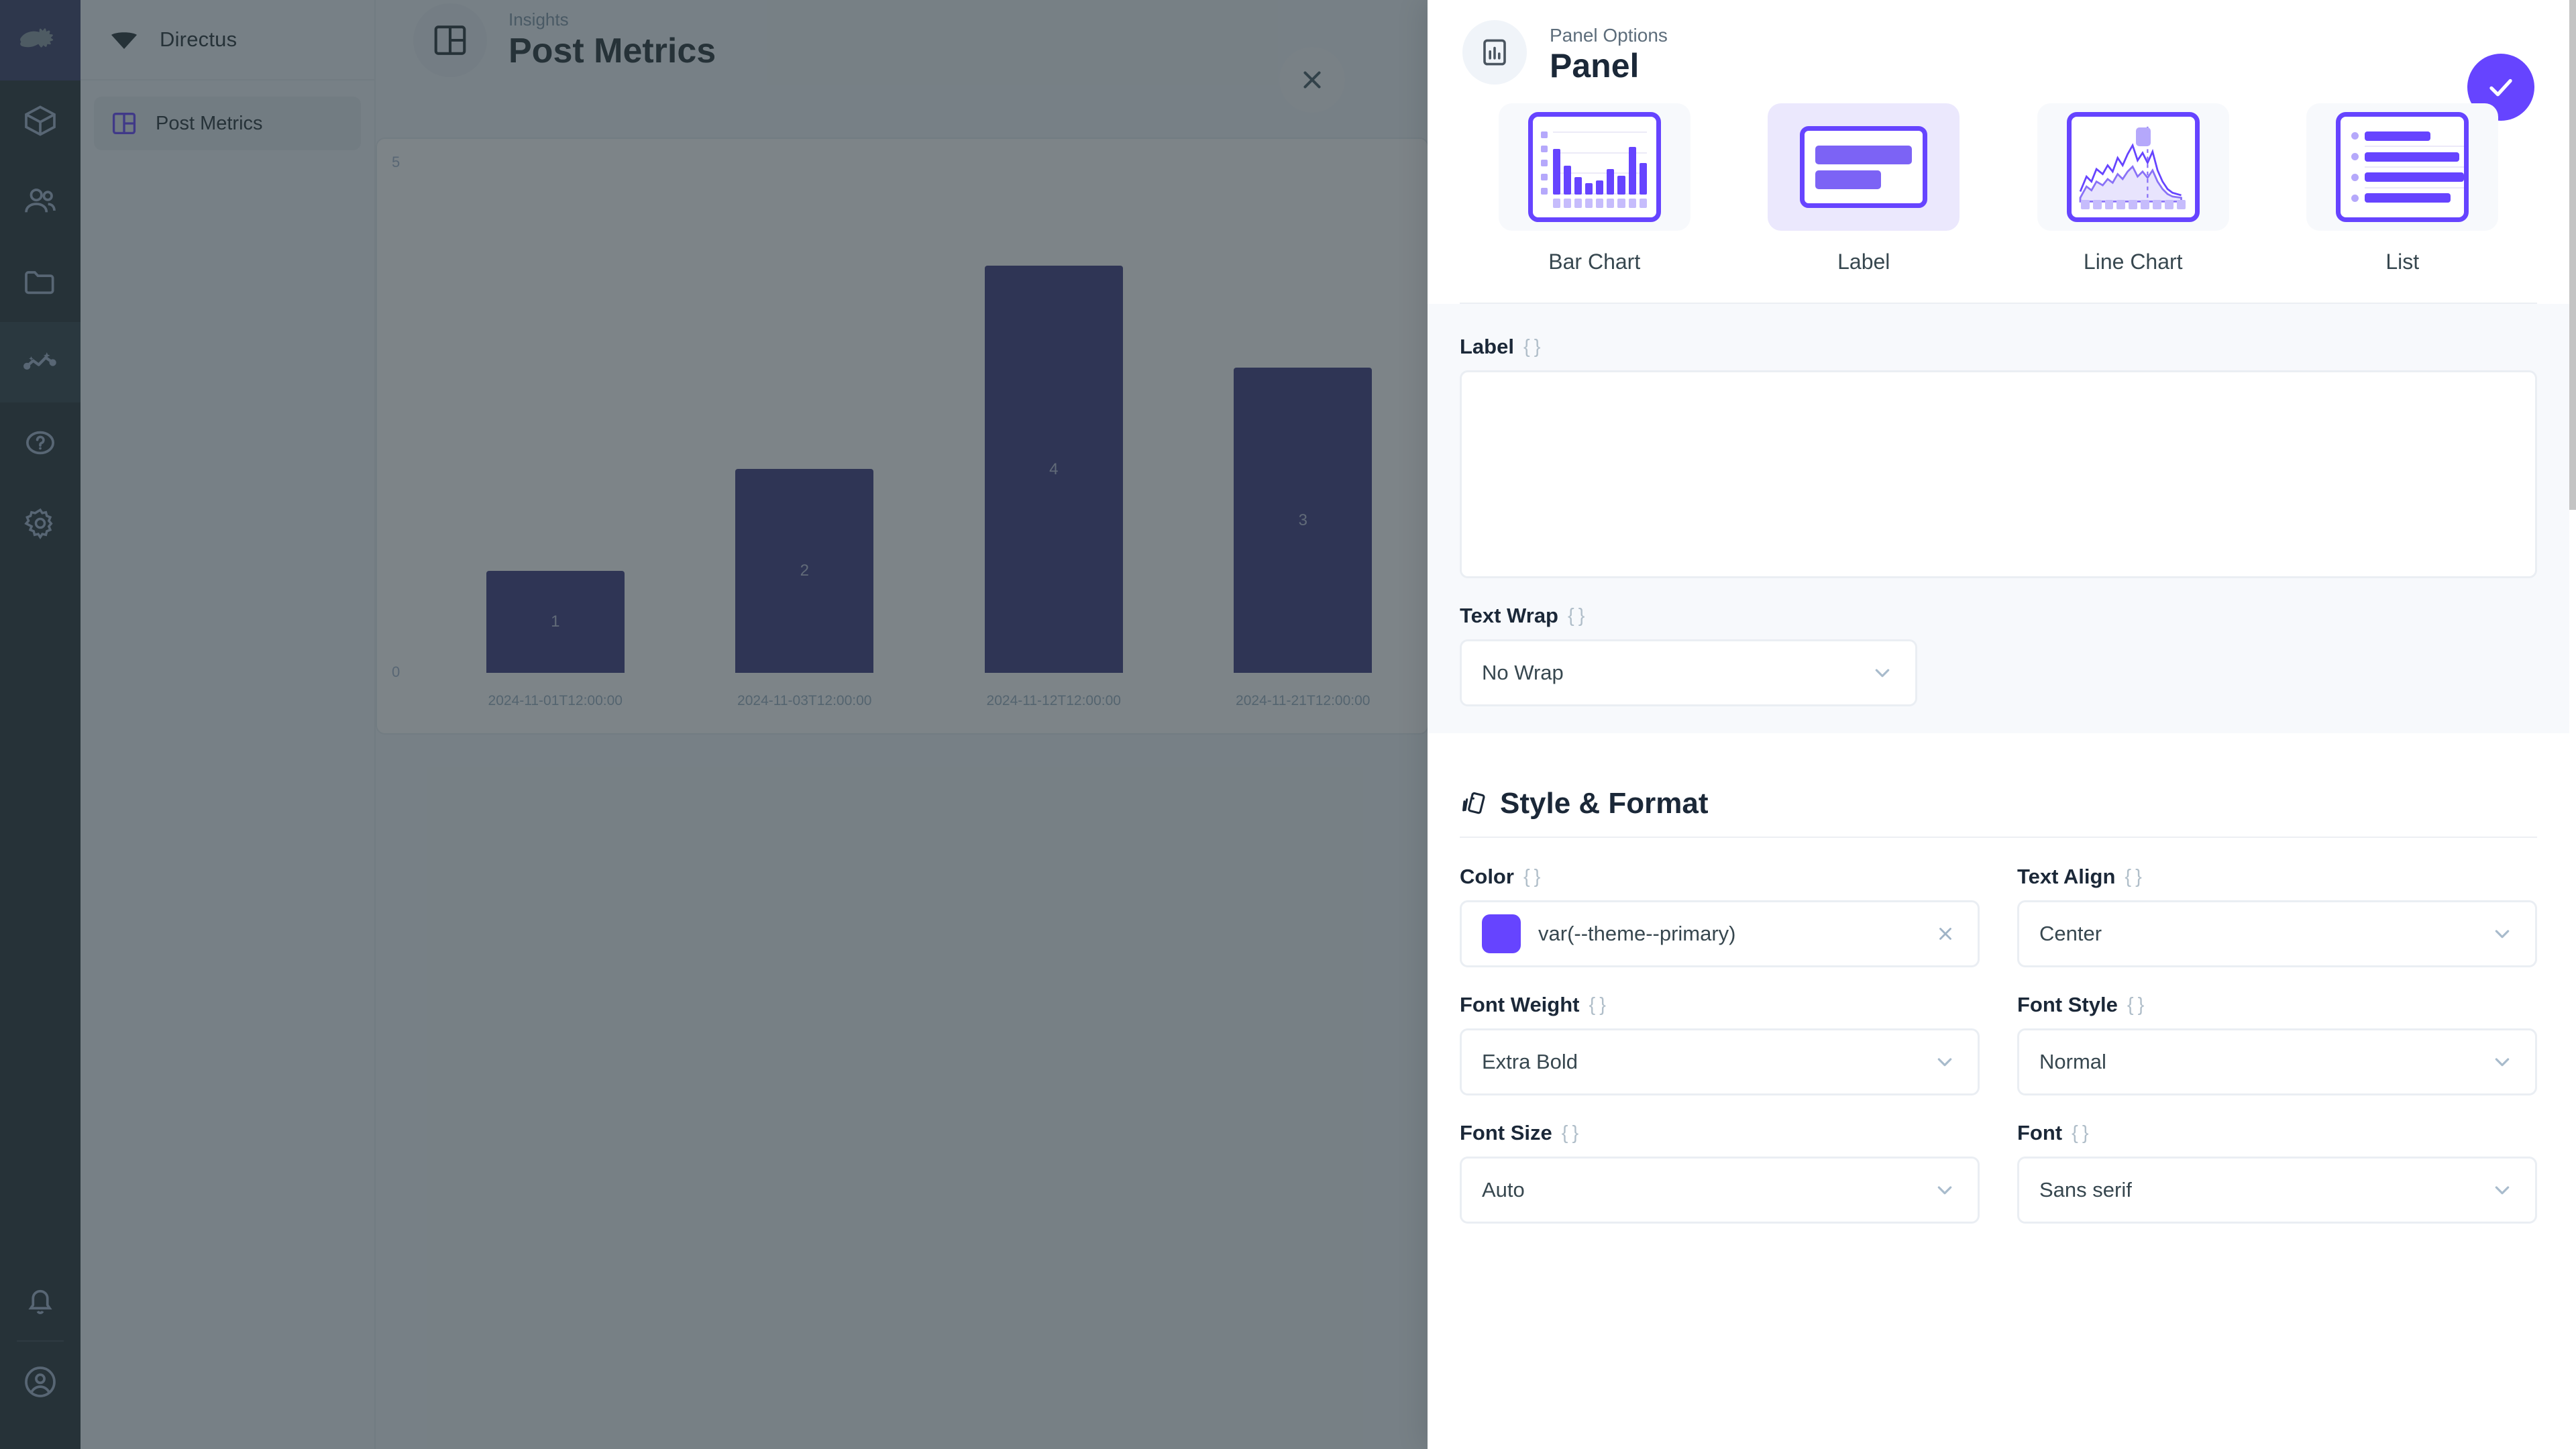 The height and width of the screenshot is (1449, 2576). Describe the element at coordinates (1520, 1004) in the screenshot. I see `label-text: Font Weight` at that location.